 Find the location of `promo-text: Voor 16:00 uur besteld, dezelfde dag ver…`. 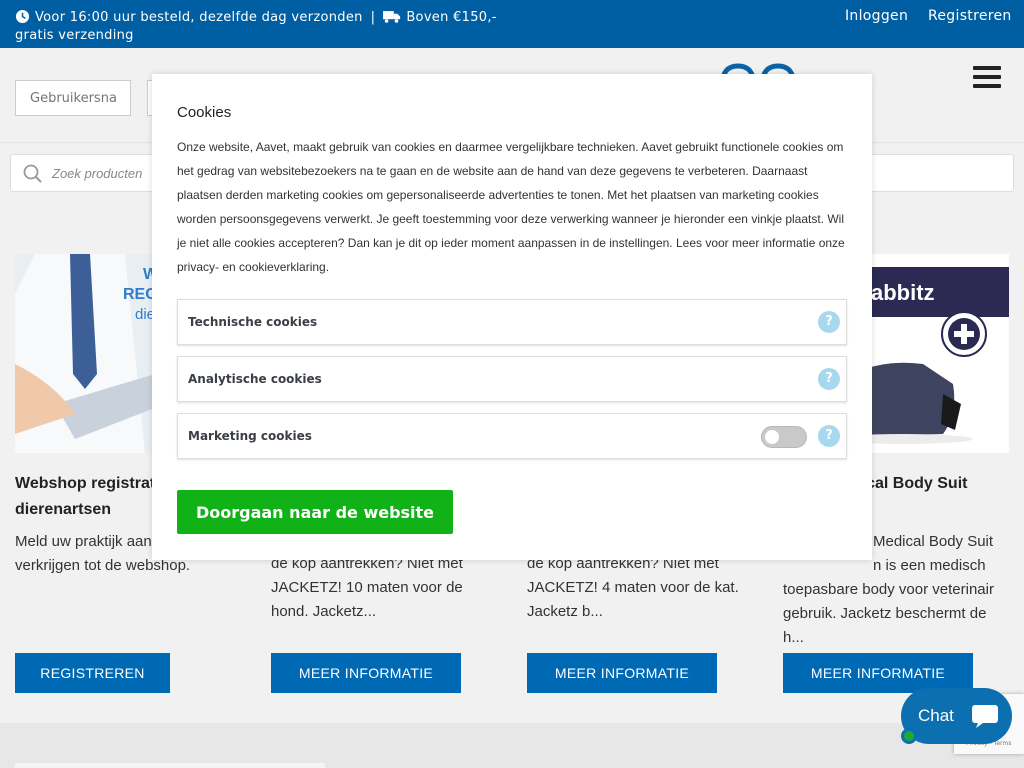

promo-text: Voor 16:00 uur besteld, dezelfde dag ver… is located at coordinates (265, 26).